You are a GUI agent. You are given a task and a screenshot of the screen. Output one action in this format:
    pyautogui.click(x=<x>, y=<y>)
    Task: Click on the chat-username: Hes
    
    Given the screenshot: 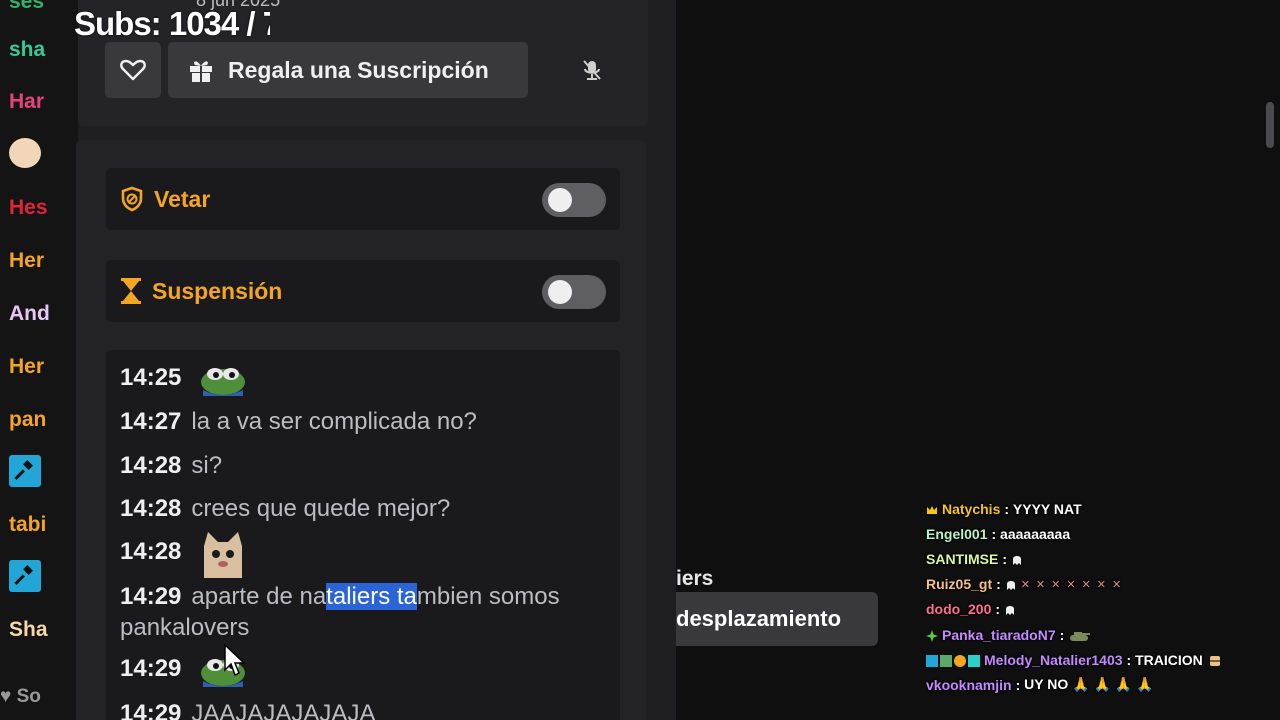 What is the action you would take?
    pyautogui.click(x=28, y=208)
    